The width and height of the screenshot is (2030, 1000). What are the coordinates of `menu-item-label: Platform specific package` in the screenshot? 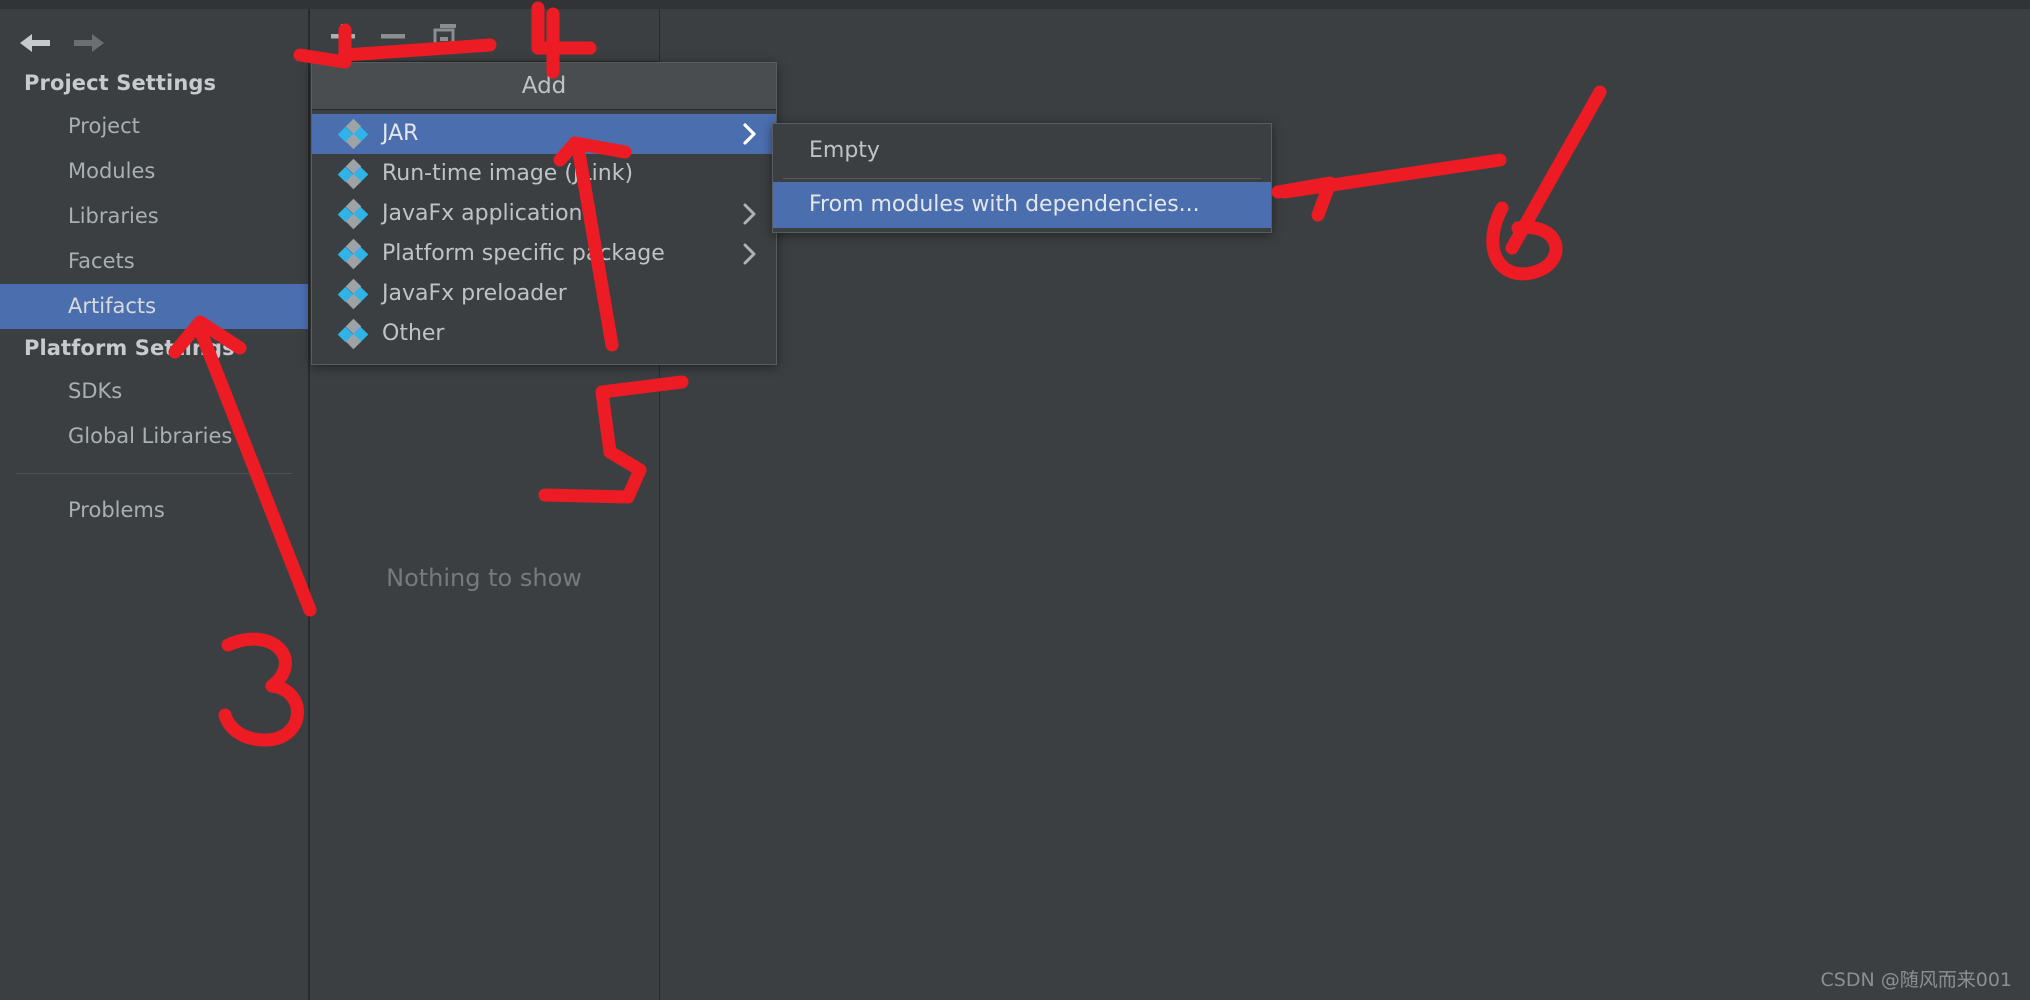 It's located at (523, 253).